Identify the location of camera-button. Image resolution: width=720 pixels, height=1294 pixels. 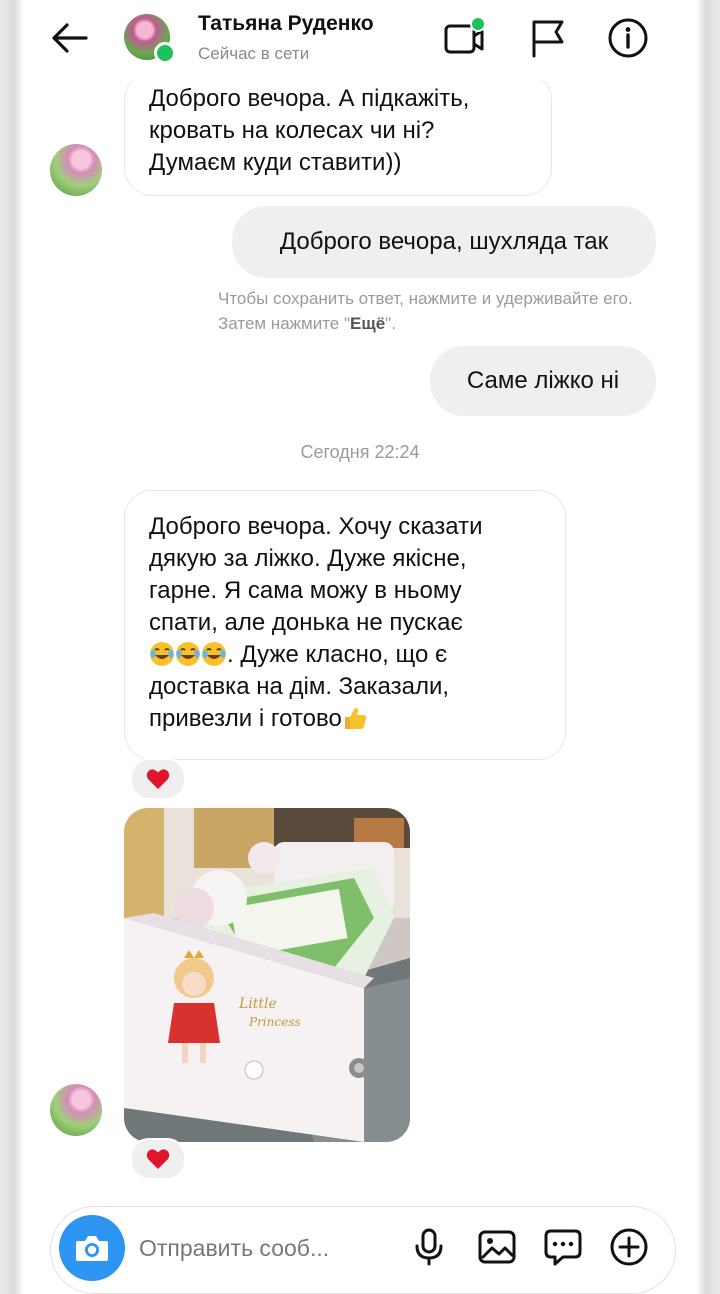
(92, 1248).